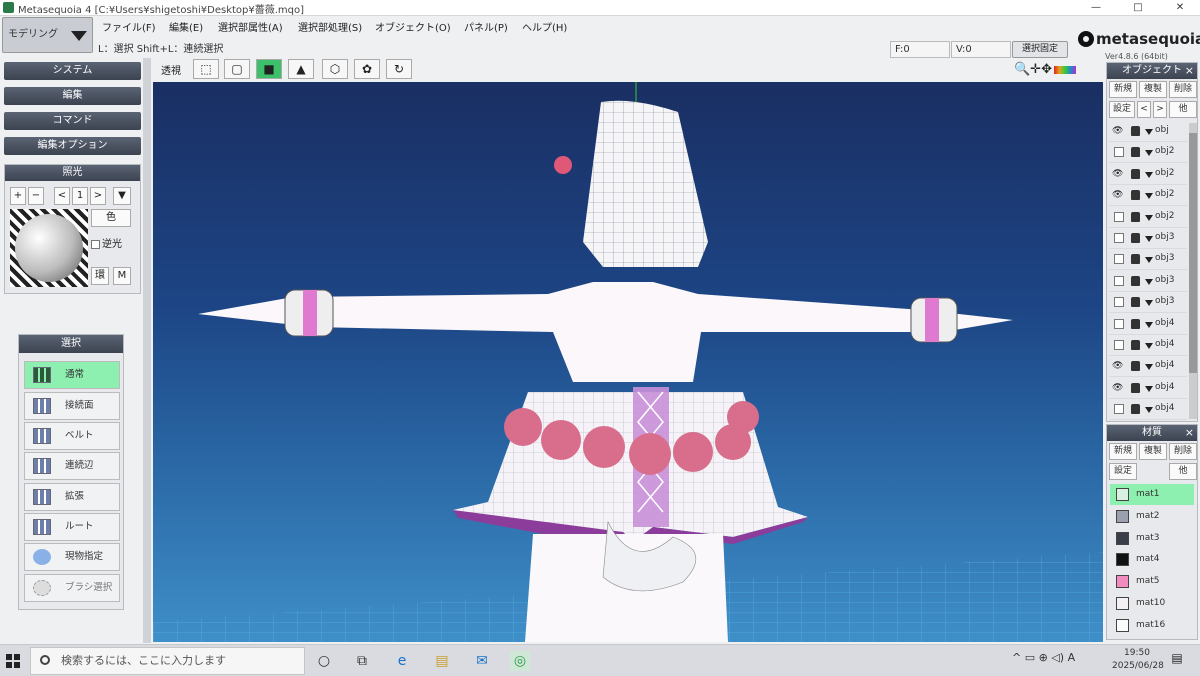  Describe the element at coordinates (98, 196) in the screenshot. I see `next-light-button: >` at that location.